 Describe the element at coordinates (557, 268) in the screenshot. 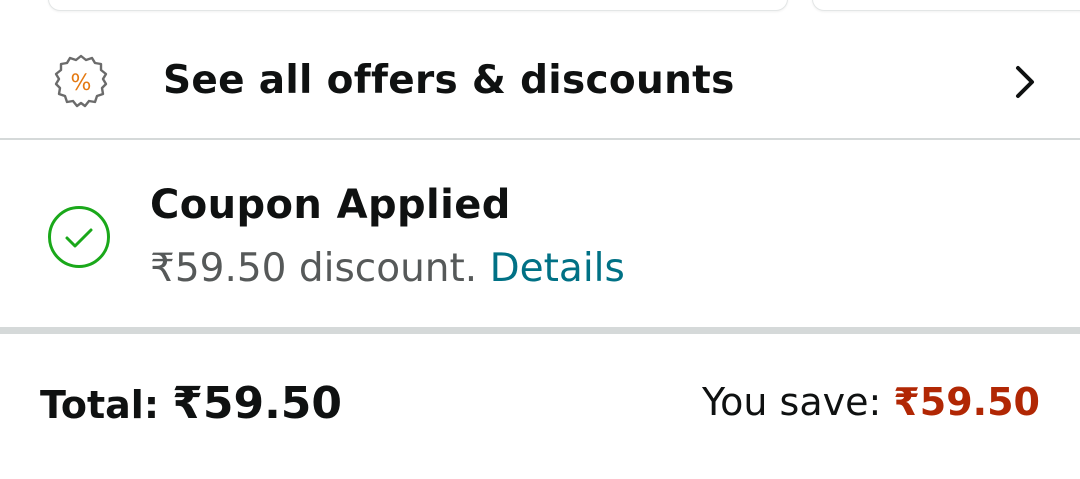

I see `details-link: Details` at that location.